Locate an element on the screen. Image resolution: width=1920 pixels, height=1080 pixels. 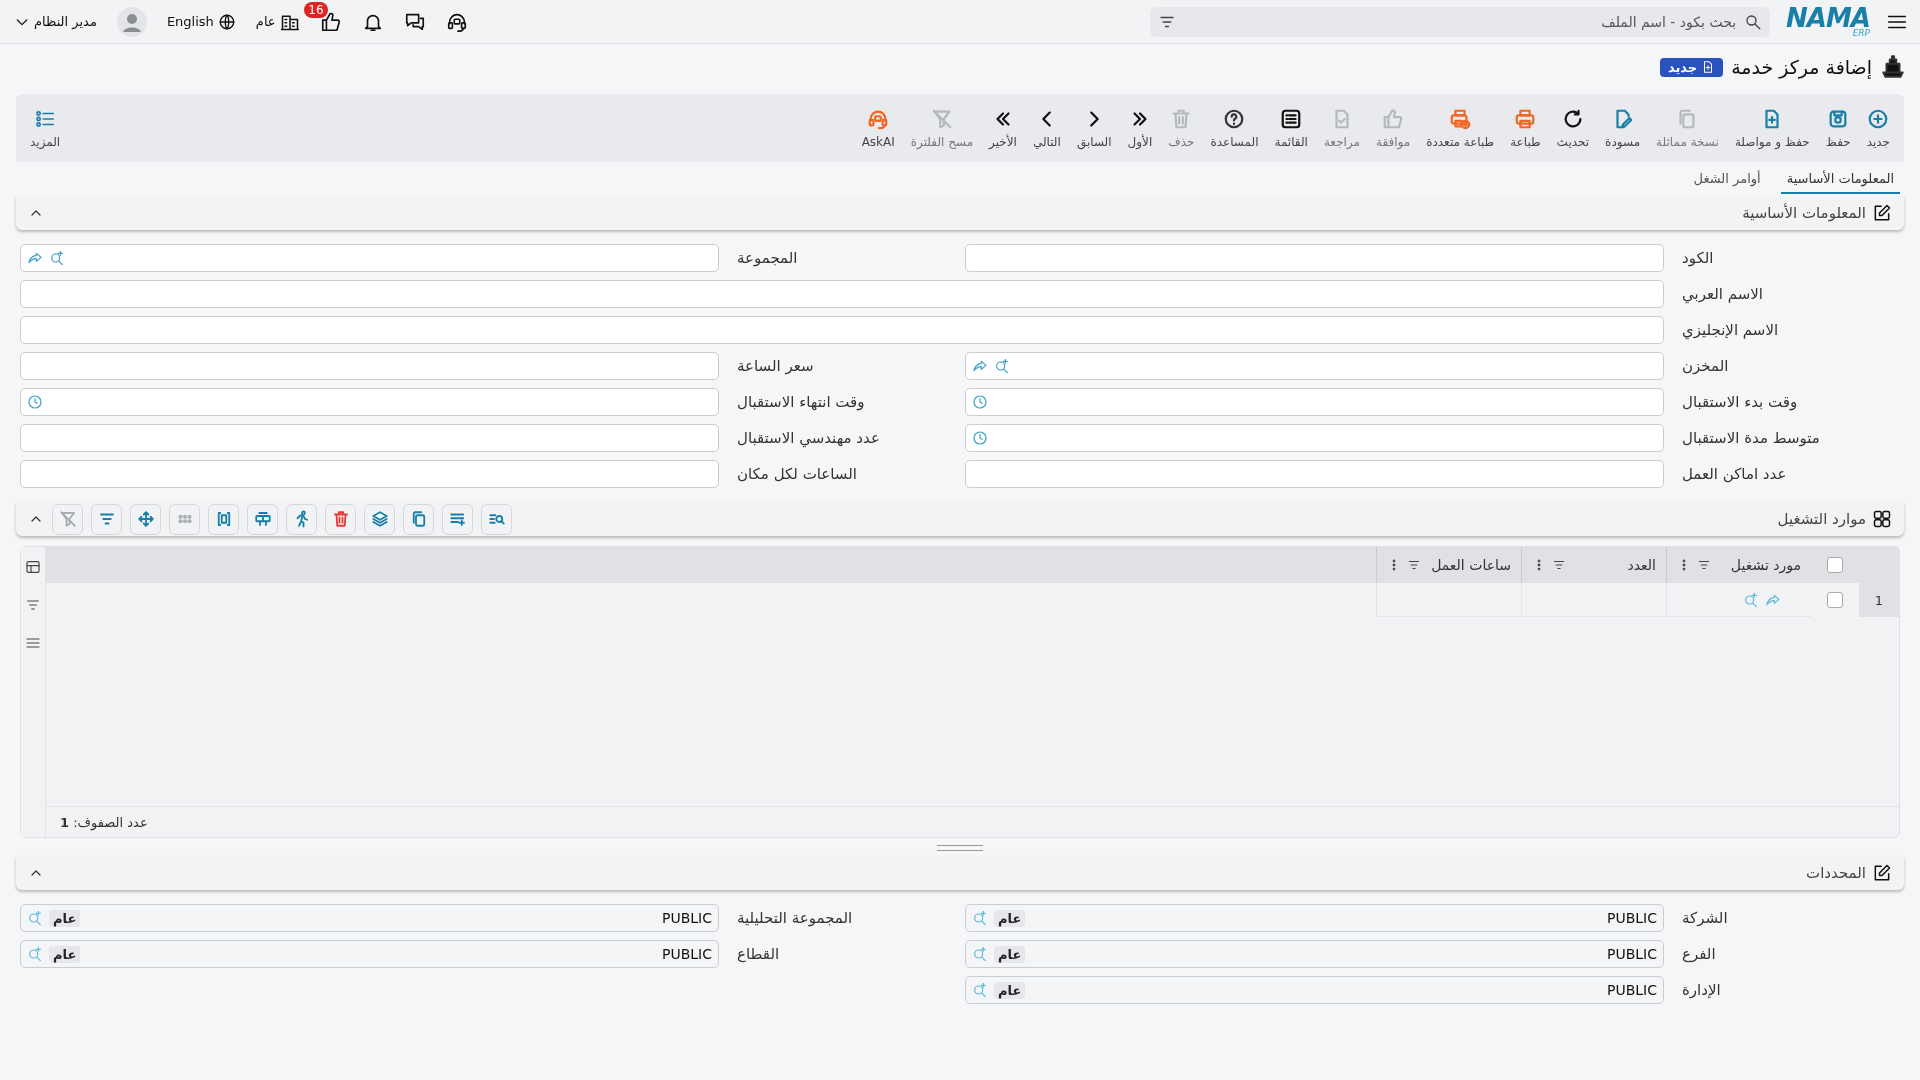
field-label: وقت بدء الاستقبال is located at coordinates (1740, 402).